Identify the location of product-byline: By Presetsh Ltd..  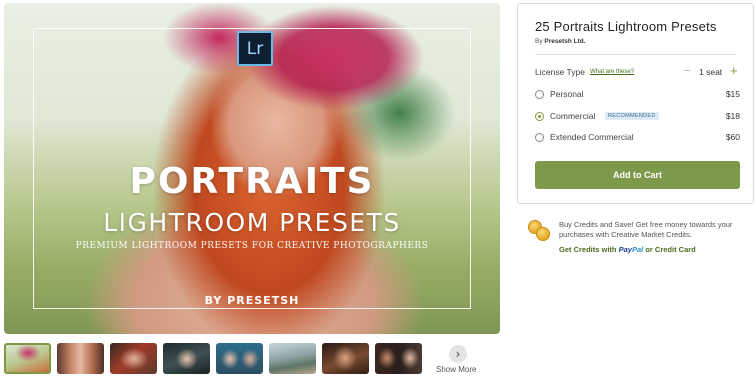
(560, 41).